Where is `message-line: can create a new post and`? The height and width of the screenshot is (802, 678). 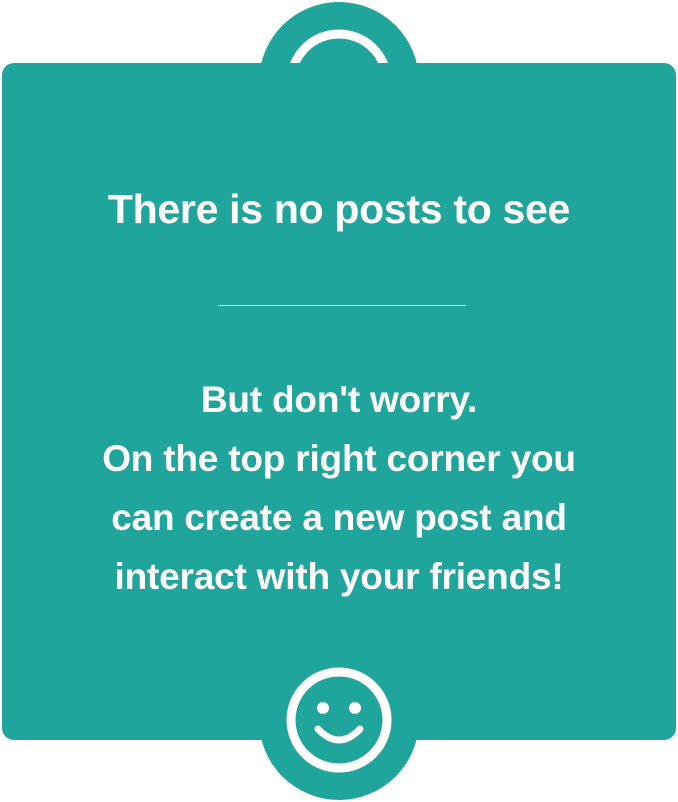 message-line: can create a new post and is located at coordinates (339, 517).